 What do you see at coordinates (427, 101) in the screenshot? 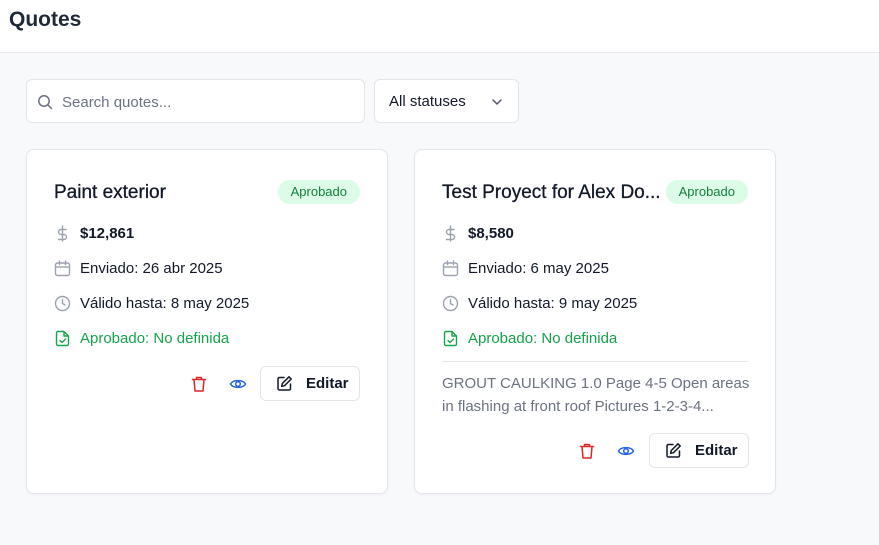
I see `status-filter-value: All statuses` at bounding box center [427, 101].